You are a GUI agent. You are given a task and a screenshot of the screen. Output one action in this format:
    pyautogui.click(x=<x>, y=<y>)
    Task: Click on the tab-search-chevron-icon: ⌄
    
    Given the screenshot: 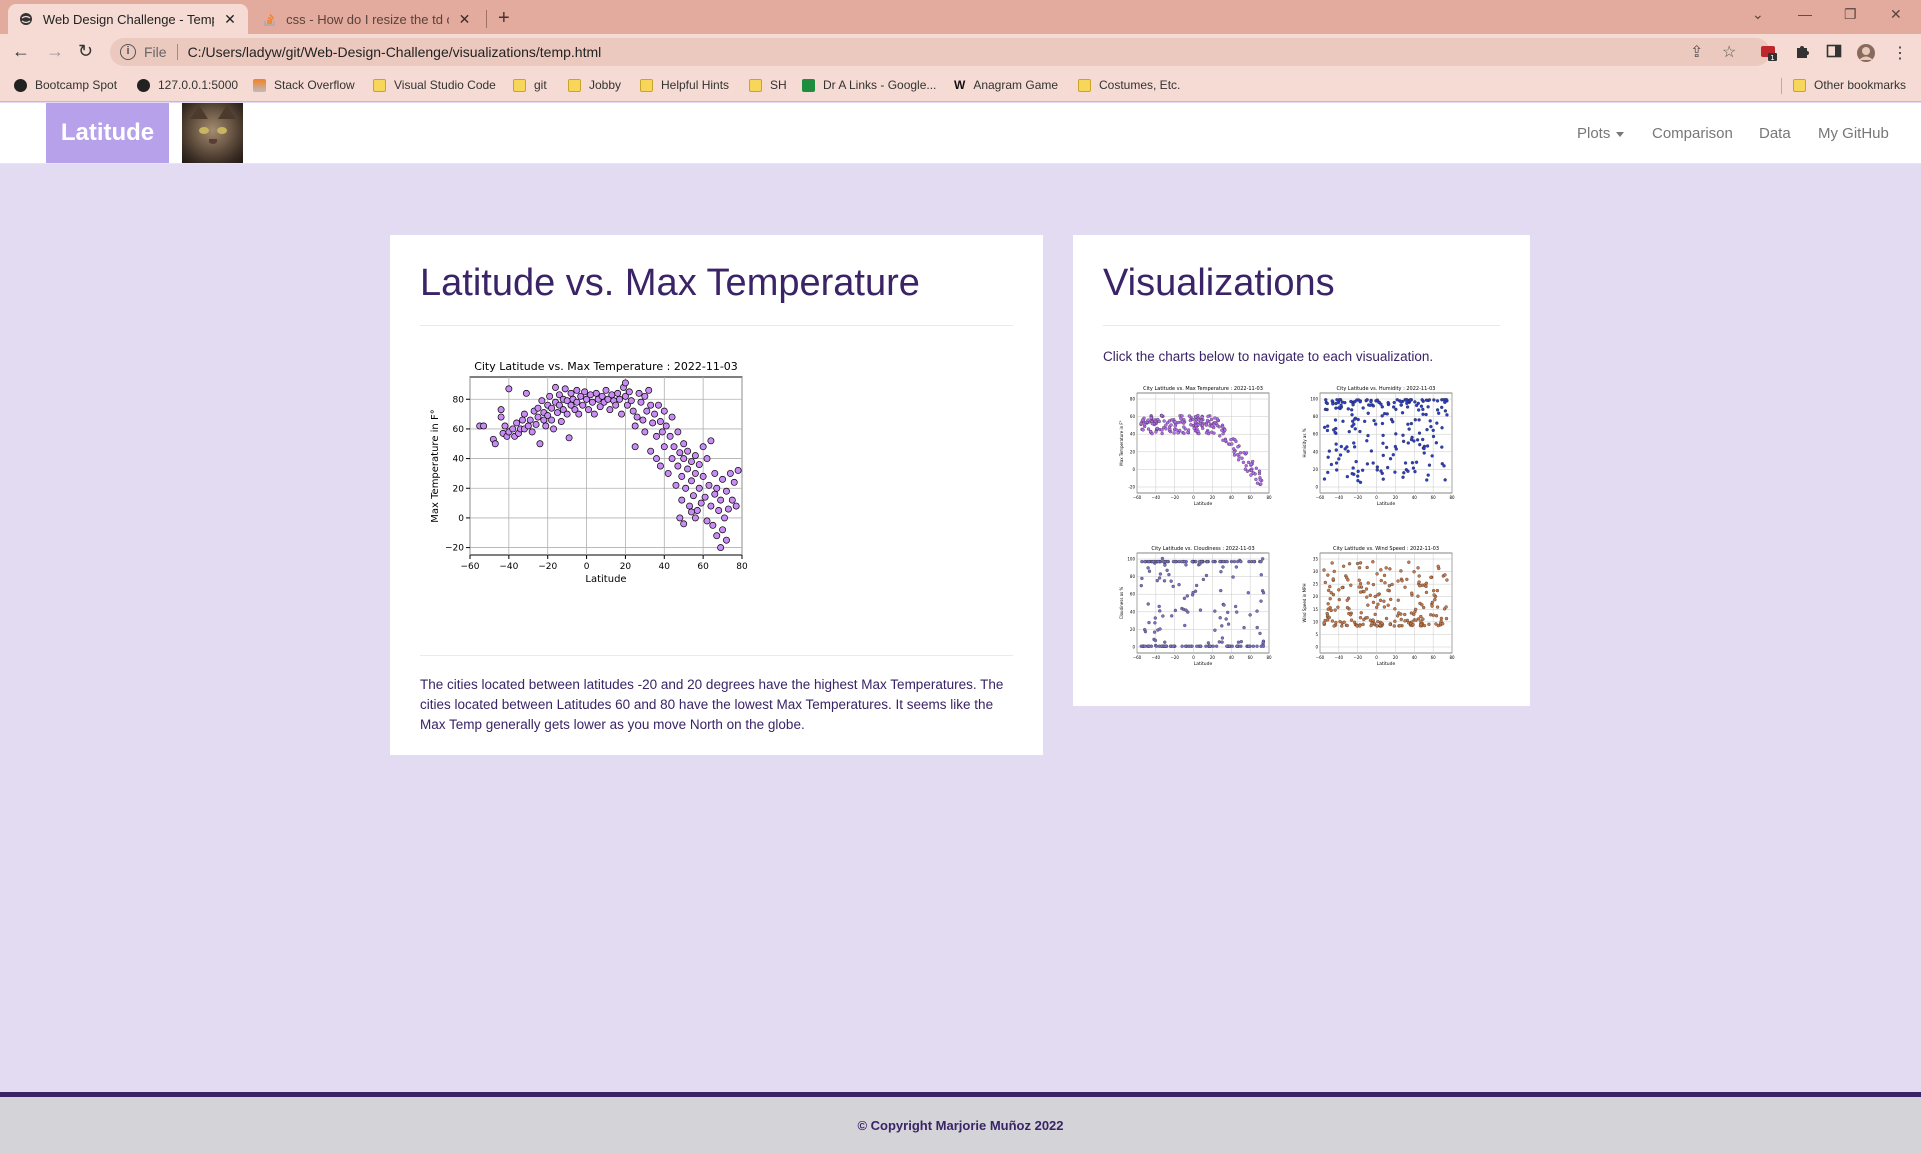 What is the action you would take?
    pyautogui.click(x=1758, y=14)
    